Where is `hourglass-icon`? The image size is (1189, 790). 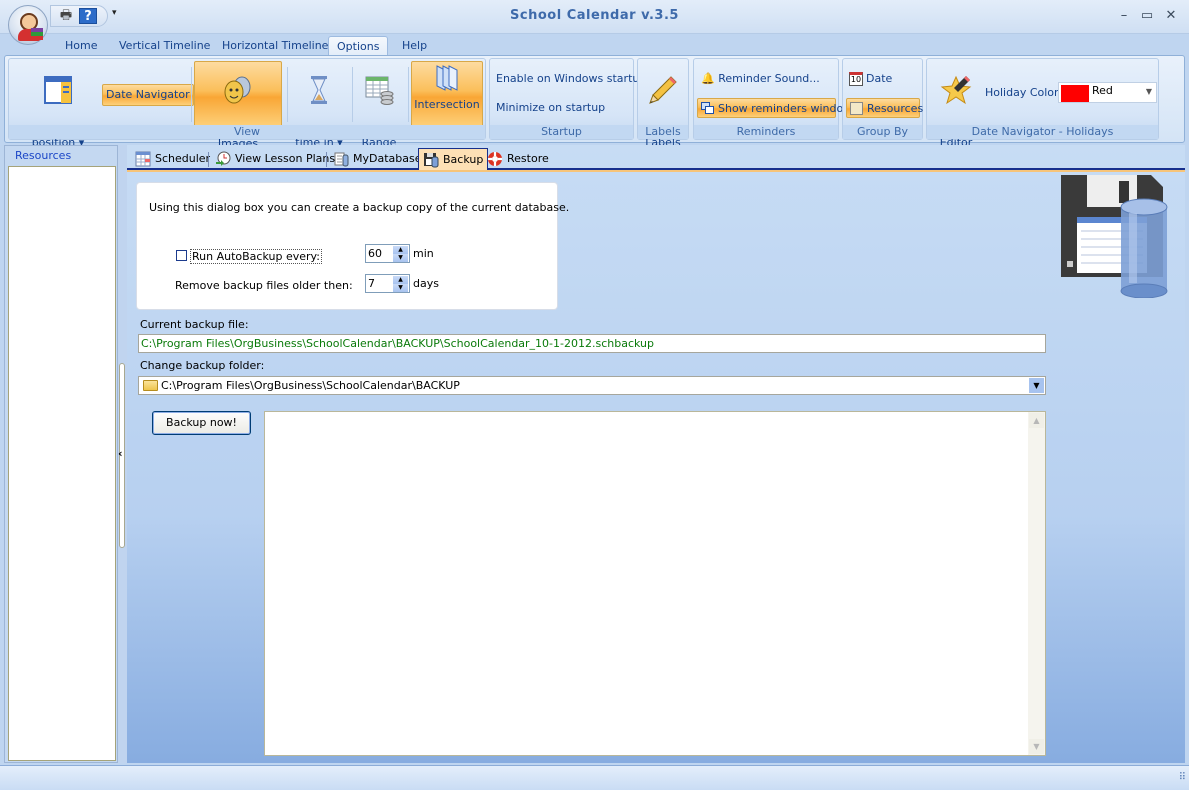
hourglass-icon is located at coordinates (319, 90).